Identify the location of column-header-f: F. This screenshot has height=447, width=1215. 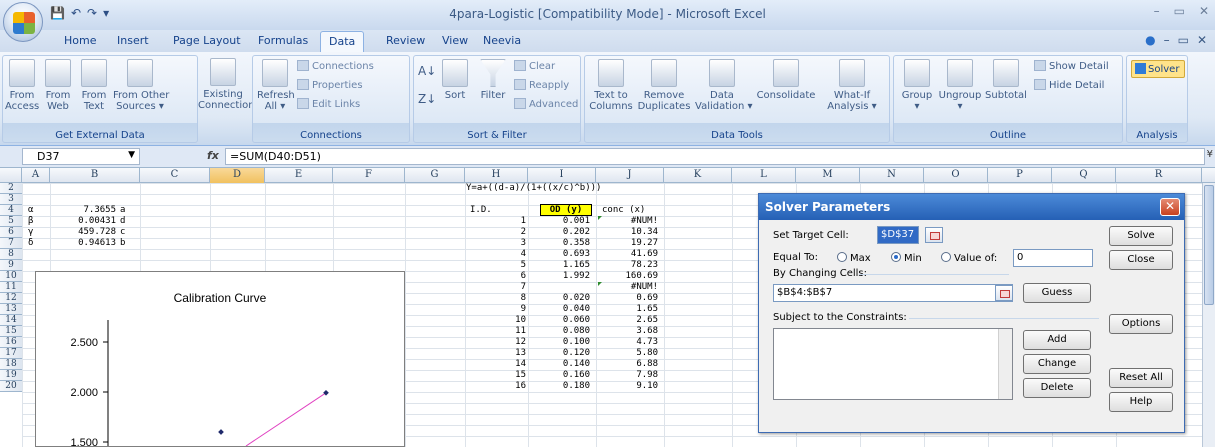
(369, 175).